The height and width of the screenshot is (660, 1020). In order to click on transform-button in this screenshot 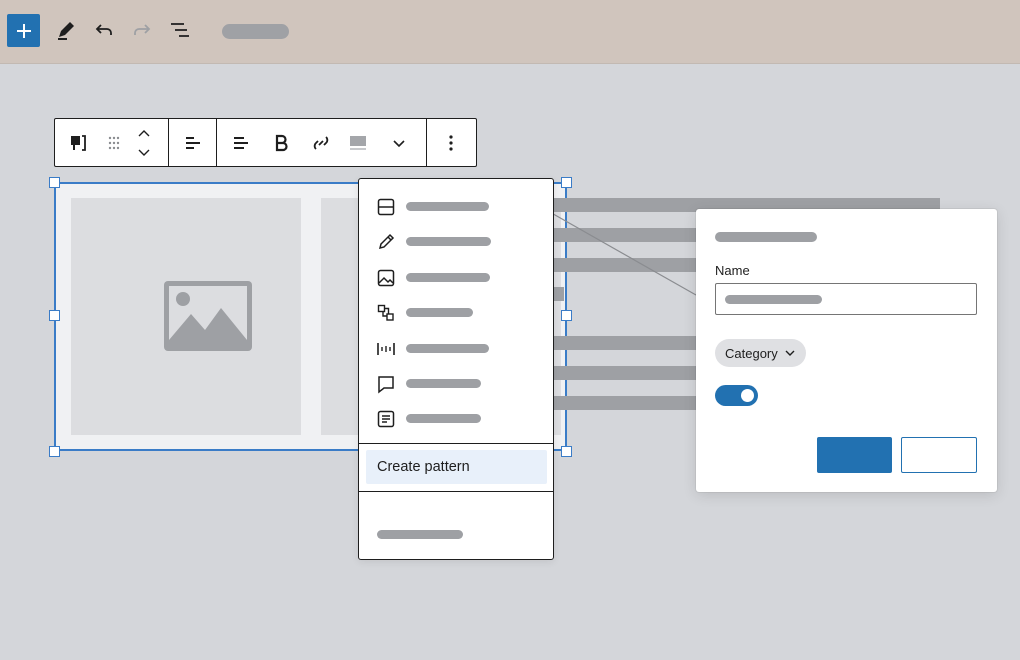, I will do `click(78, 143)`.